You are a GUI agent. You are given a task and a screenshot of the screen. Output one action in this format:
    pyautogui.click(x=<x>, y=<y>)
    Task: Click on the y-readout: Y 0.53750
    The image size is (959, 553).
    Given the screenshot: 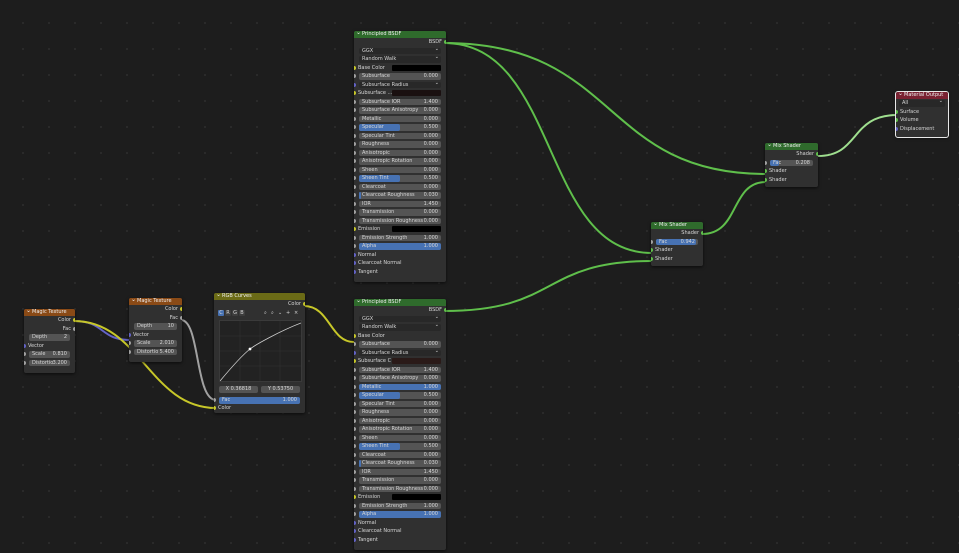 What is the action you would take?
    pyautogui.click(x=280, y=389)
    